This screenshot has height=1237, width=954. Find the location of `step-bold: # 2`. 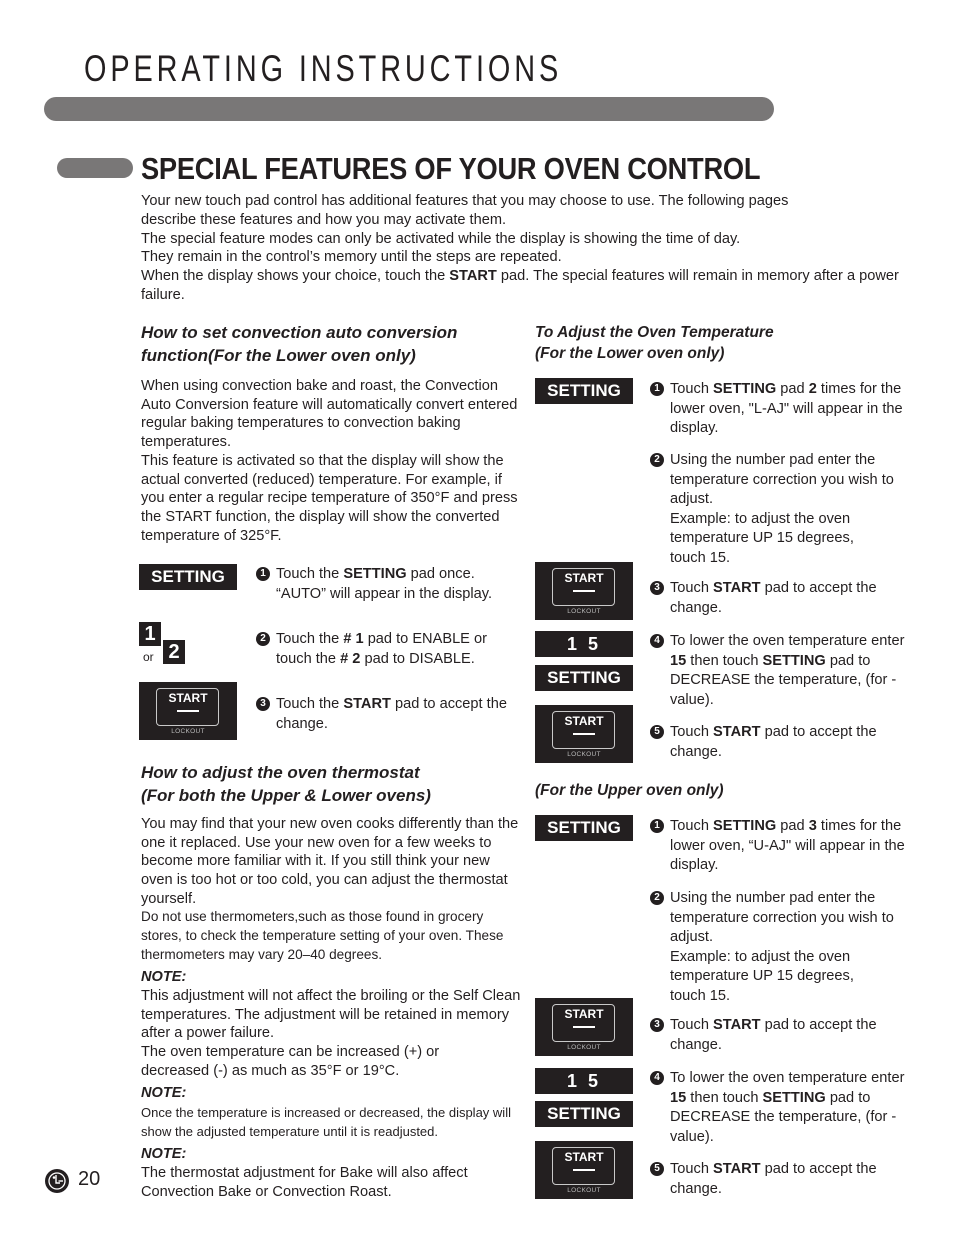

step-bold: # 2 is located at coordinates (350, 658).